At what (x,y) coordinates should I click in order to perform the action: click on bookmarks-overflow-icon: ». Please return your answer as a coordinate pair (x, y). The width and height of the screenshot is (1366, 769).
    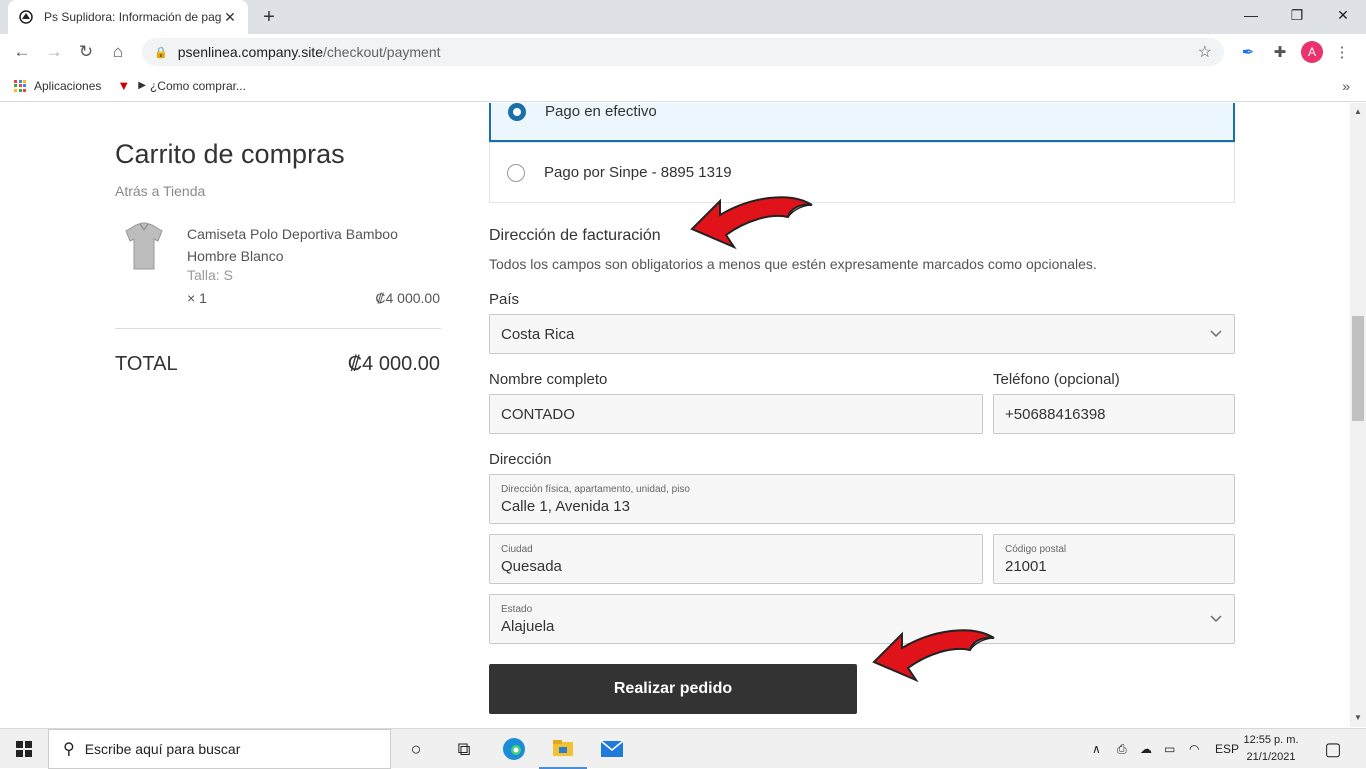
    Looking at the image, I should click on (1346, 86).